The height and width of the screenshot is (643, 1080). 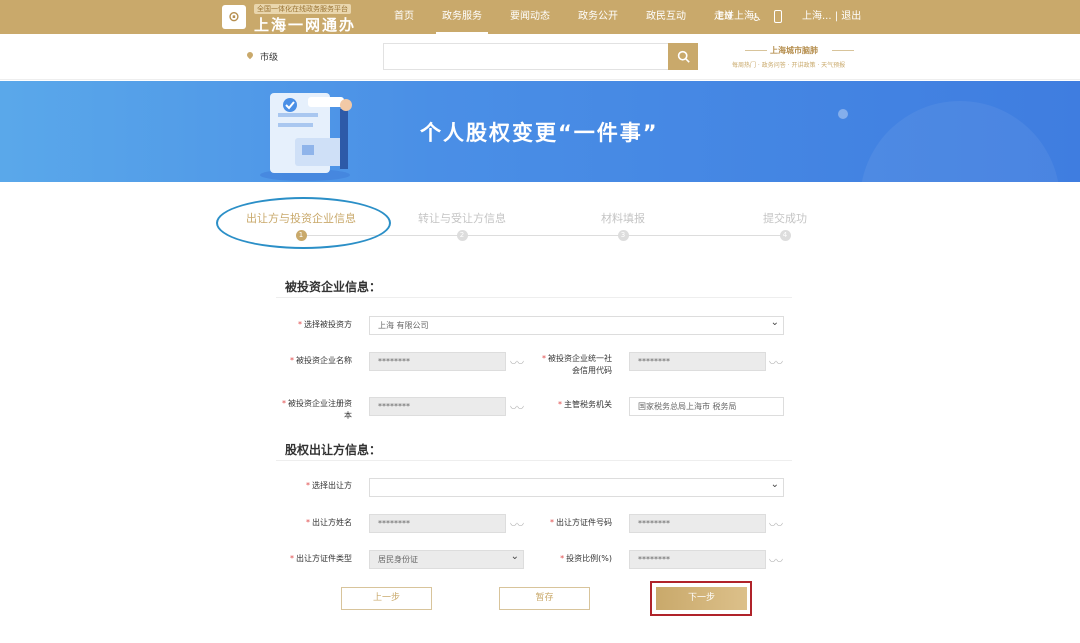 I want to click on investee-name-label: * 被投资企业名称, so click(x=321, y=360).